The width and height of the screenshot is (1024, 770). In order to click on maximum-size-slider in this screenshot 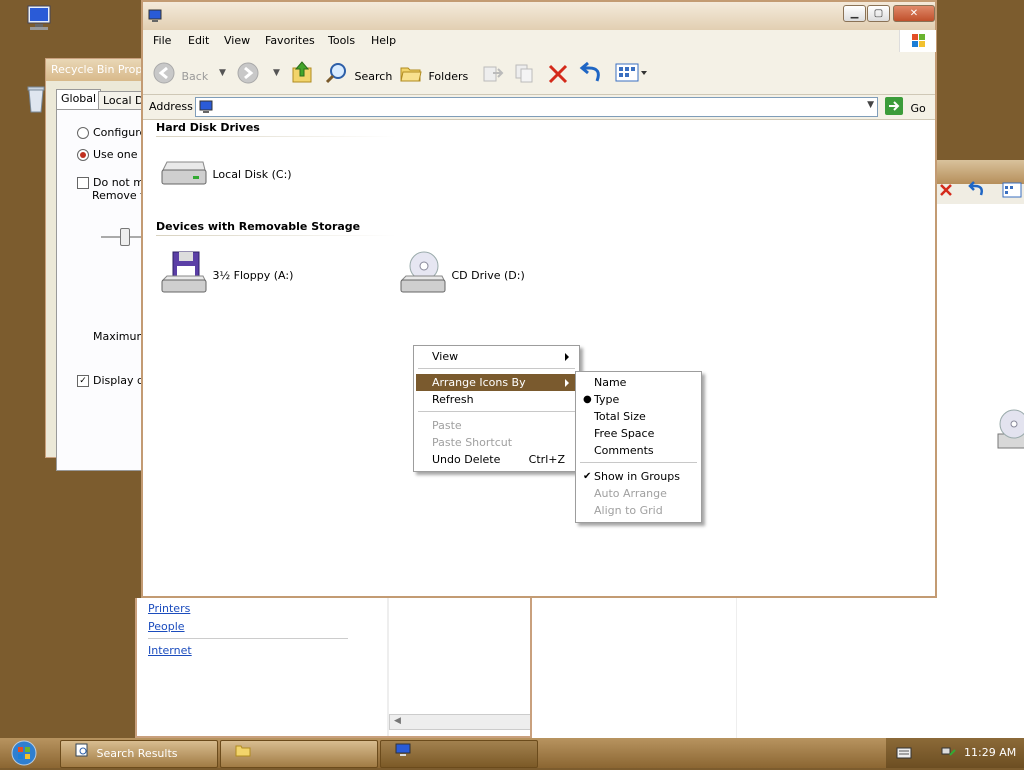, I will do `click(121, 237)`.